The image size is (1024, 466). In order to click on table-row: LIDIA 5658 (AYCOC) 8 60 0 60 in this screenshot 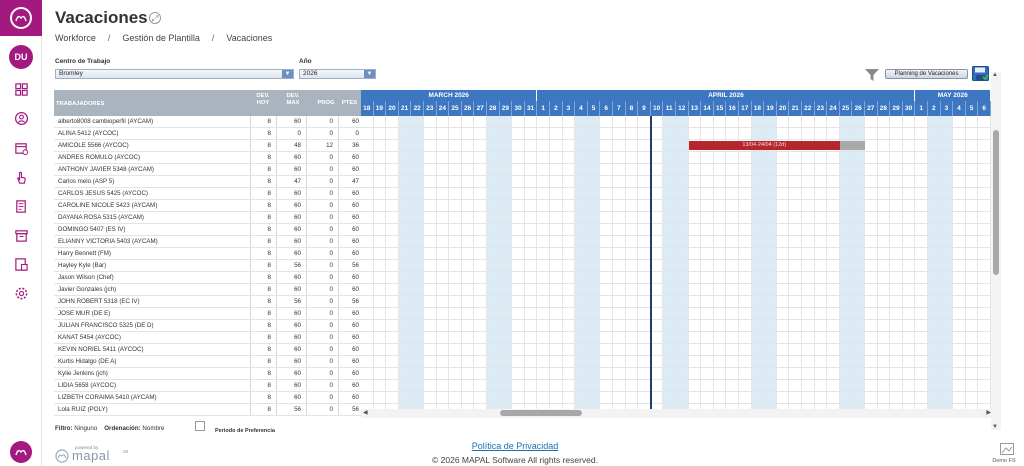, I will do `click(207, 386)`.